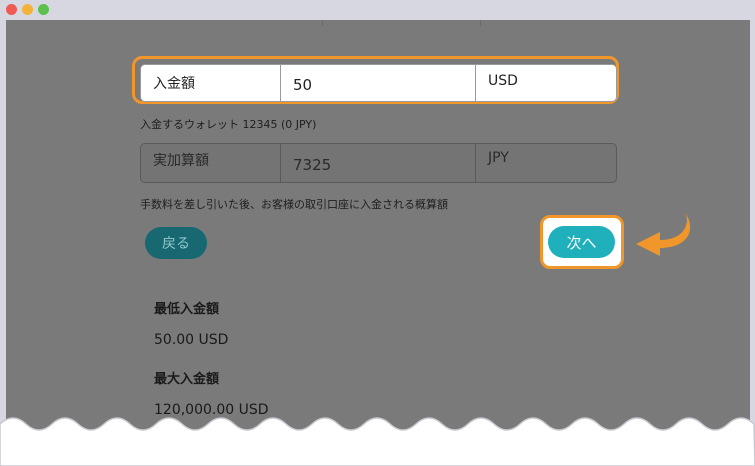 The image size is (755, 466). I want to click on wallet-note: 入金するウォレット 12345 (0 JPY), so click(228, 124).